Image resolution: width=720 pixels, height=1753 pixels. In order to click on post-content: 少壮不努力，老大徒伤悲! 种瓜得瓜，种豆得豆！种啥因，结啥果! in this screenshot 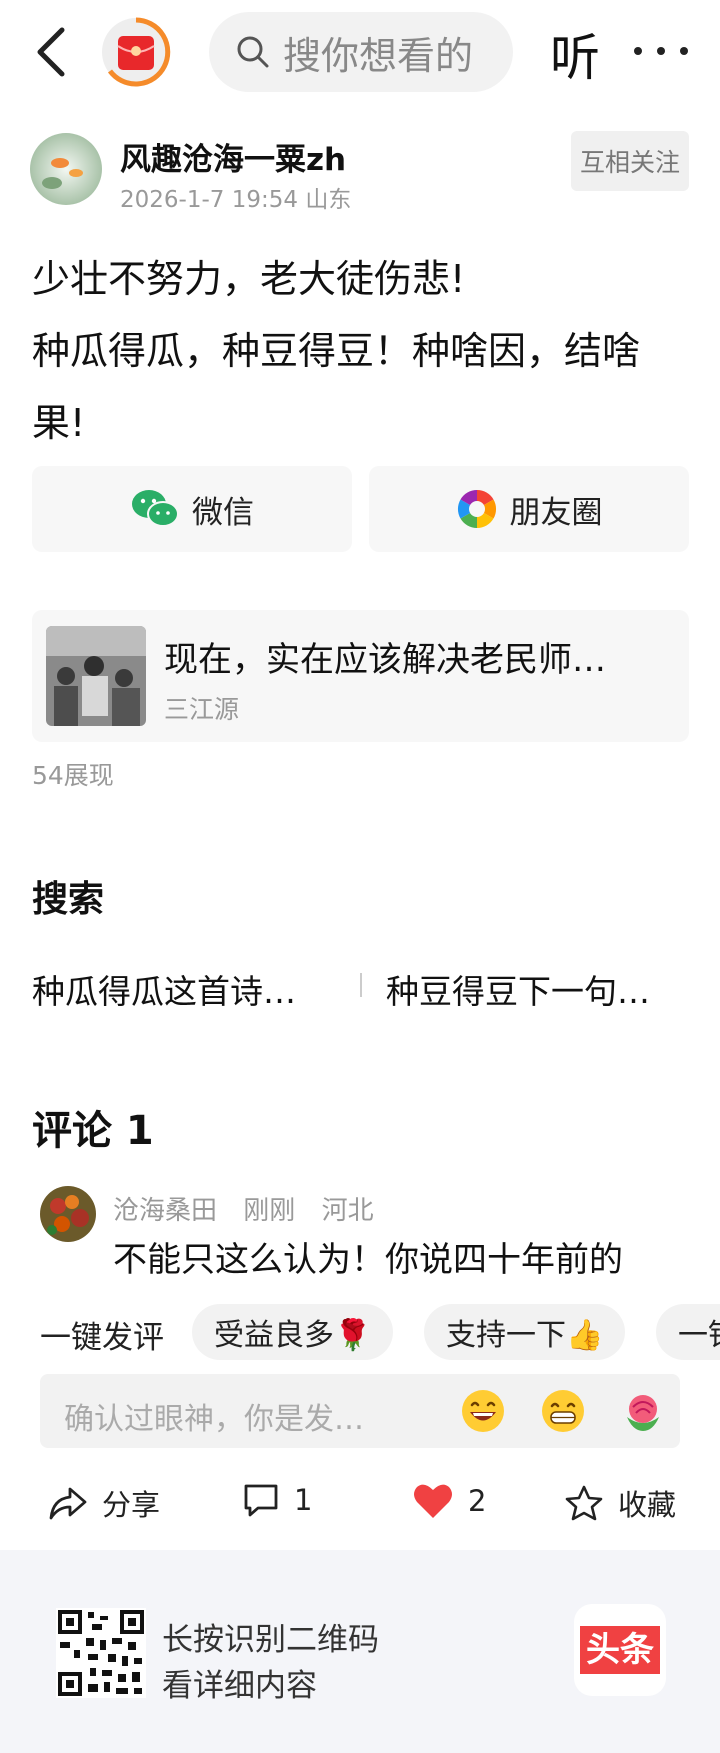, I will do `click(362, 351)`.